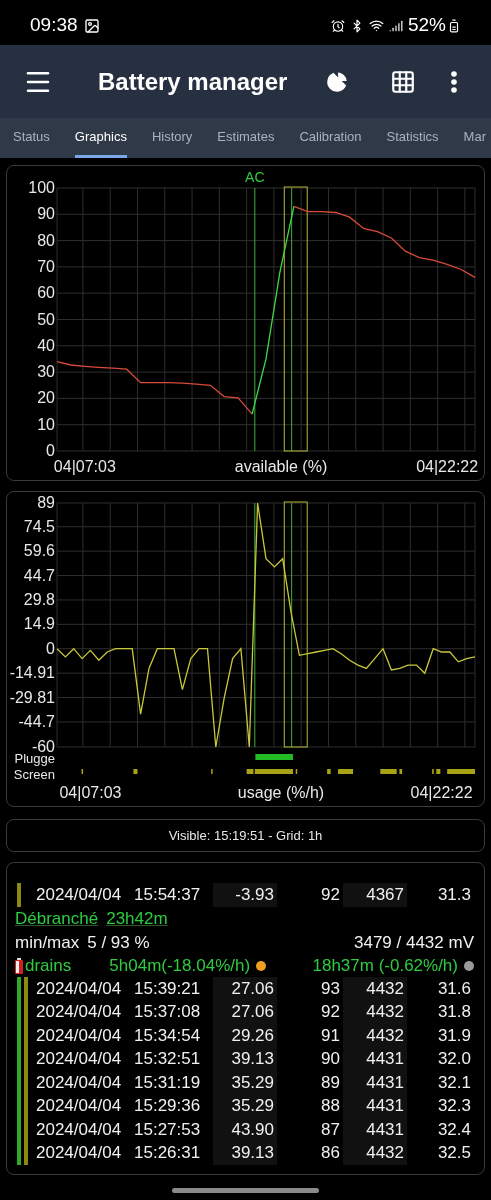 Image resolution: width=491 pixels, height=1200 pixels. What do you see at coordinates (245, 835) in the screenshot?
I see `visible-range-text: Visible: 15:19:51 - Grid: 1h` at bounding box center [245, 835].